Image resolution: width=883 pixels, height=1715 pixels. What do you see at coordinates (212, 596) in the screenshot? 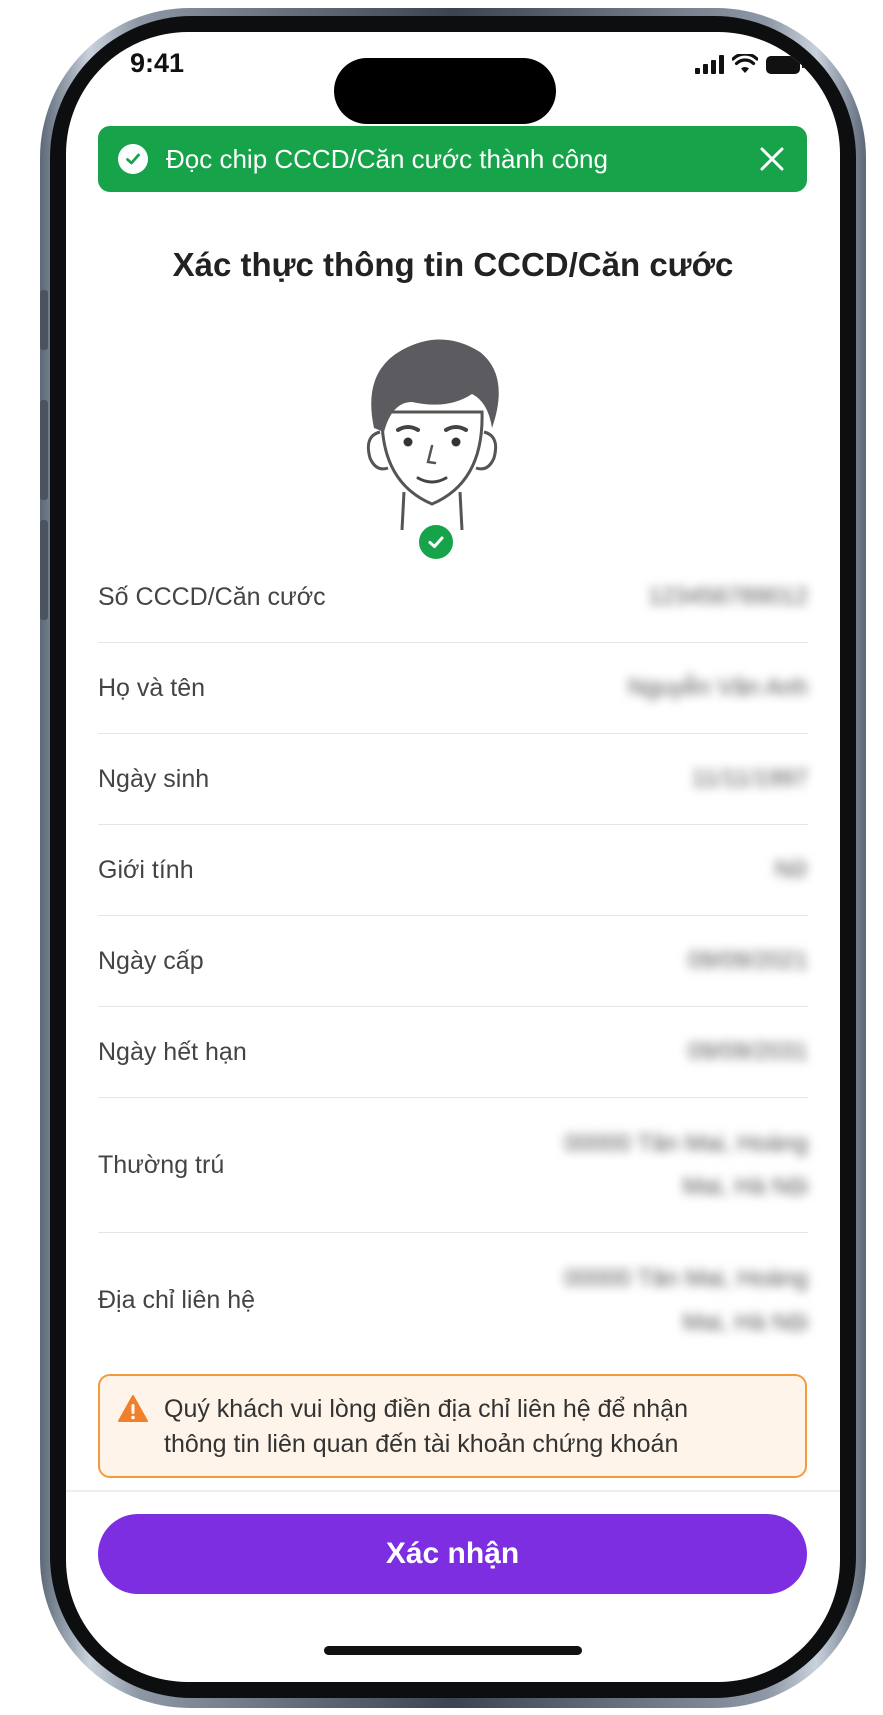
I see `info-label: Số CCCD/Căn cước` at bounding box center [212, 596].